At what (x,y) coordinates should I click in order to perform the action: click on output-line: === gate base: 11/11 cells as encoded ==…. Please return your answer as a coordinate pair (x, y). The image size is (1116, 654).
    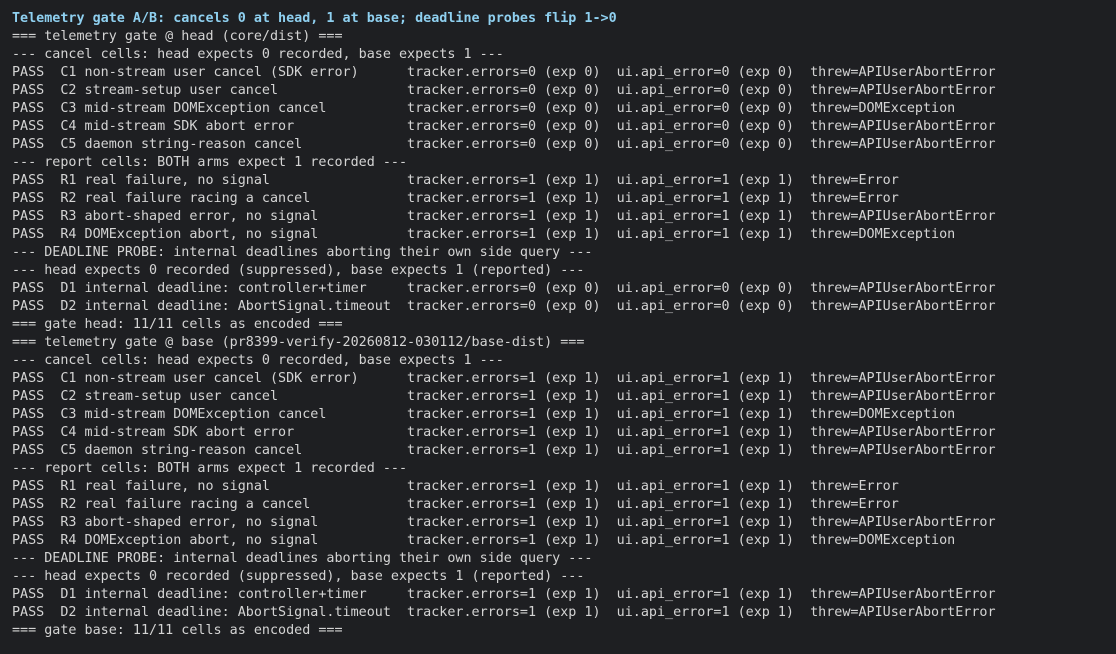
    Looking at the image, I should click on (177, 630).